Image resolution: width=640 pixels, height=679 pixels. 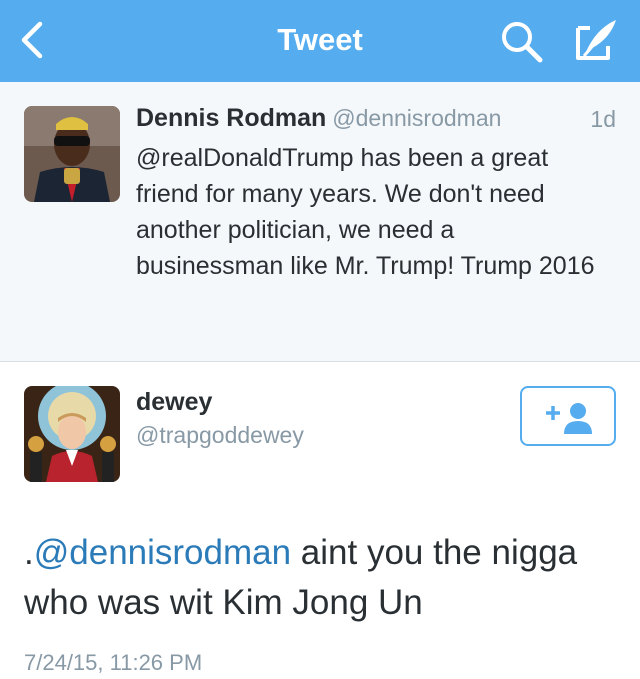 What do you see at coordinates (162, 552) in the screenshot?
I see `mention-link: @dennisrodman` at bounding box center [162, 552].